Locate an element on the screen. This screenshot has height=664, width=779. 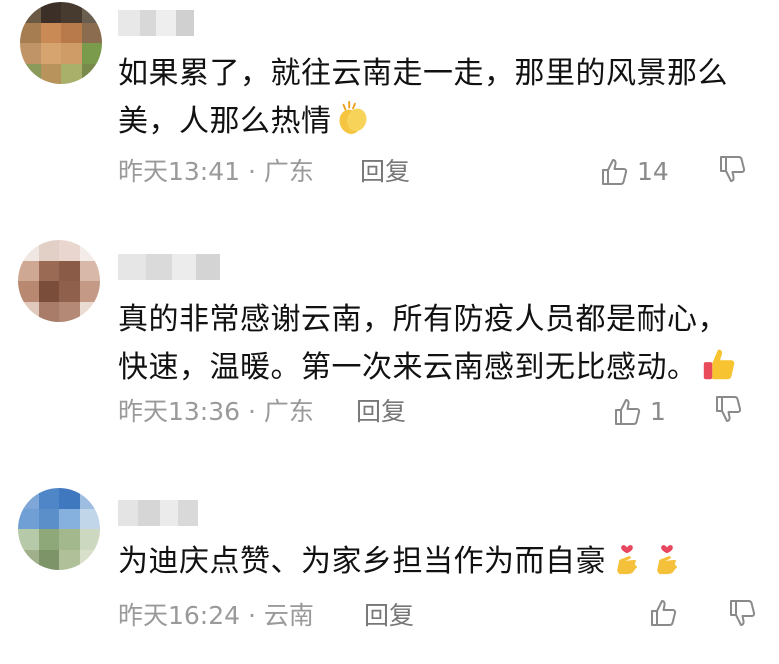
timestamp: 昨天13:36 · 广东 is located at coordinates (216, 411).